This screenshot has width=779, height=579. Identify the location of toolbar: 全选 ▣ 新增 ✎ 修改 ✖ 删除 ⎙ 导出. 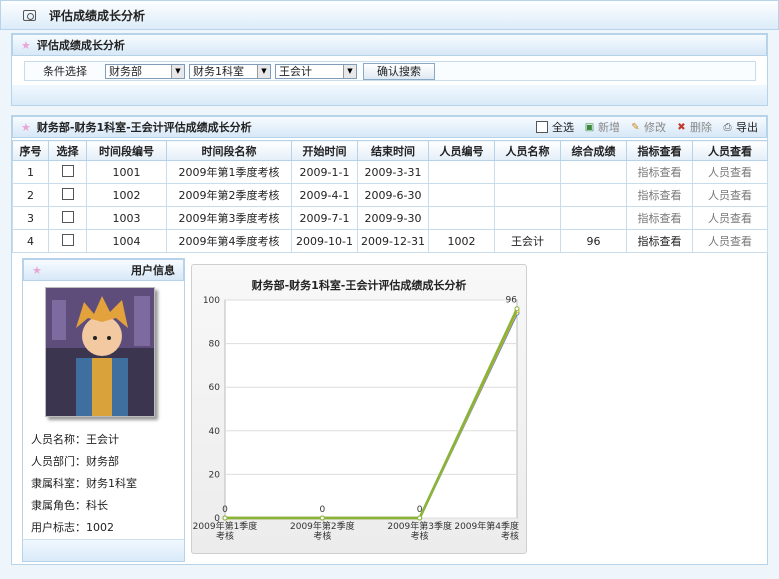
(642, 127).